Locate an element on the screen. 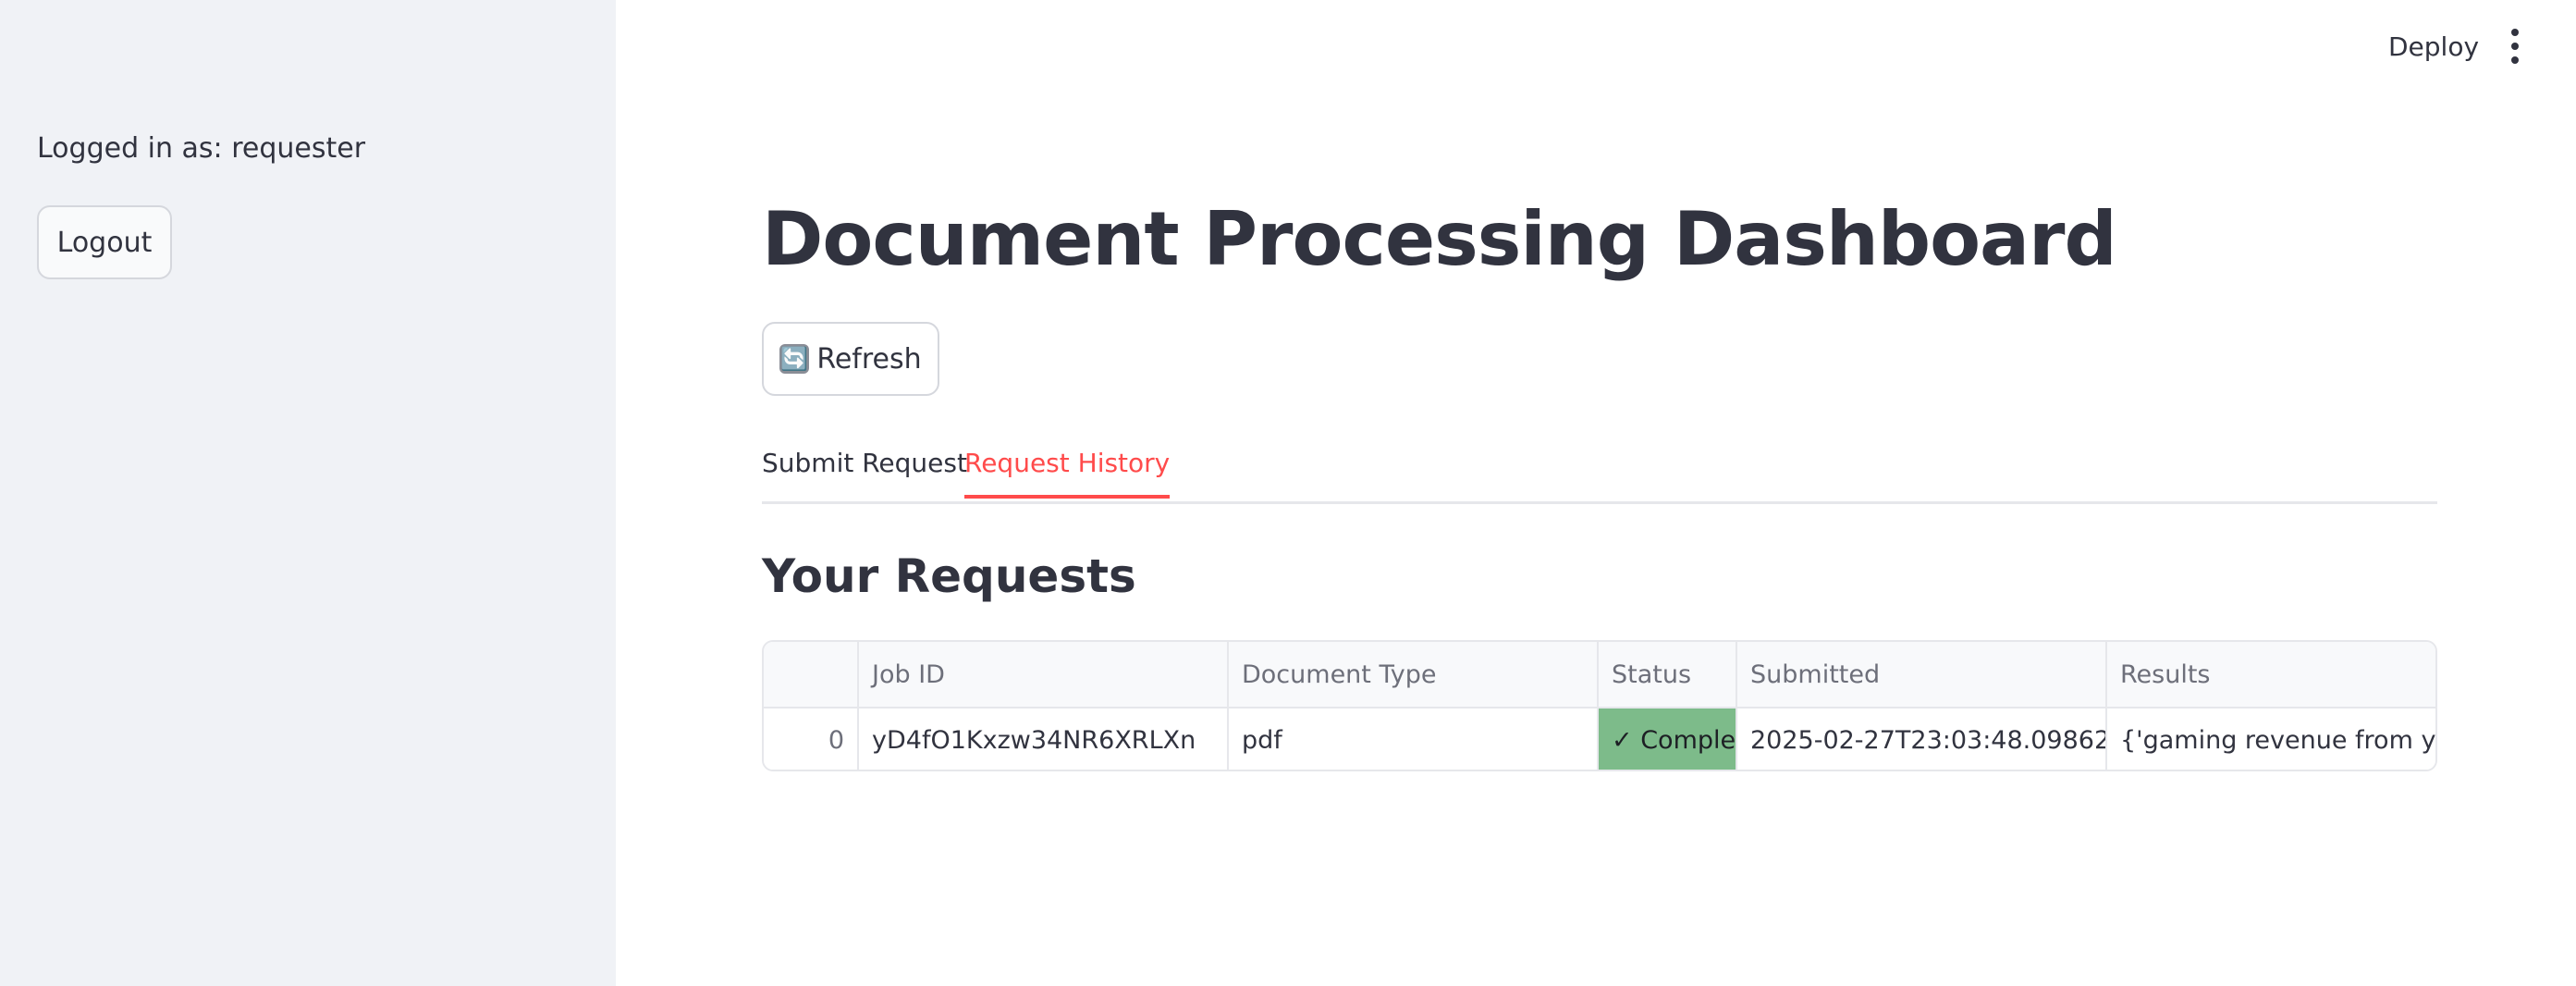 The width and height of the screenshot is (2576, 986). column-header-results: Results is located at coordinates (2271, 674).